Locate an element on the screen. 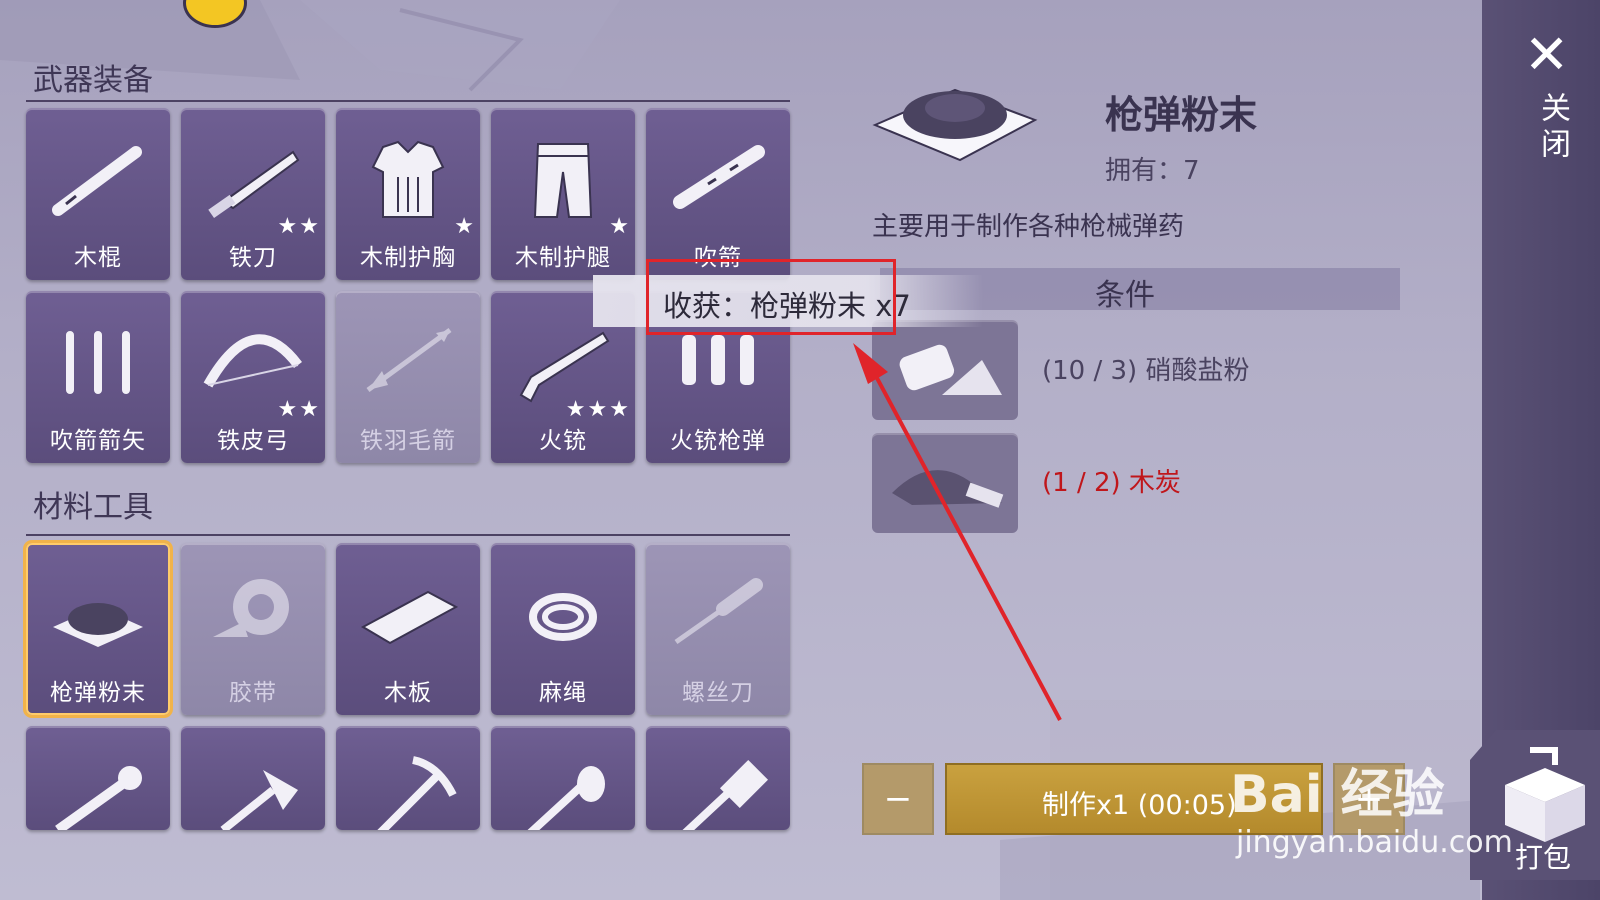 This screenshot has width=1600, height=900. watermark-url: jingyan.baidu.com is located at coordinates (1374, 842).